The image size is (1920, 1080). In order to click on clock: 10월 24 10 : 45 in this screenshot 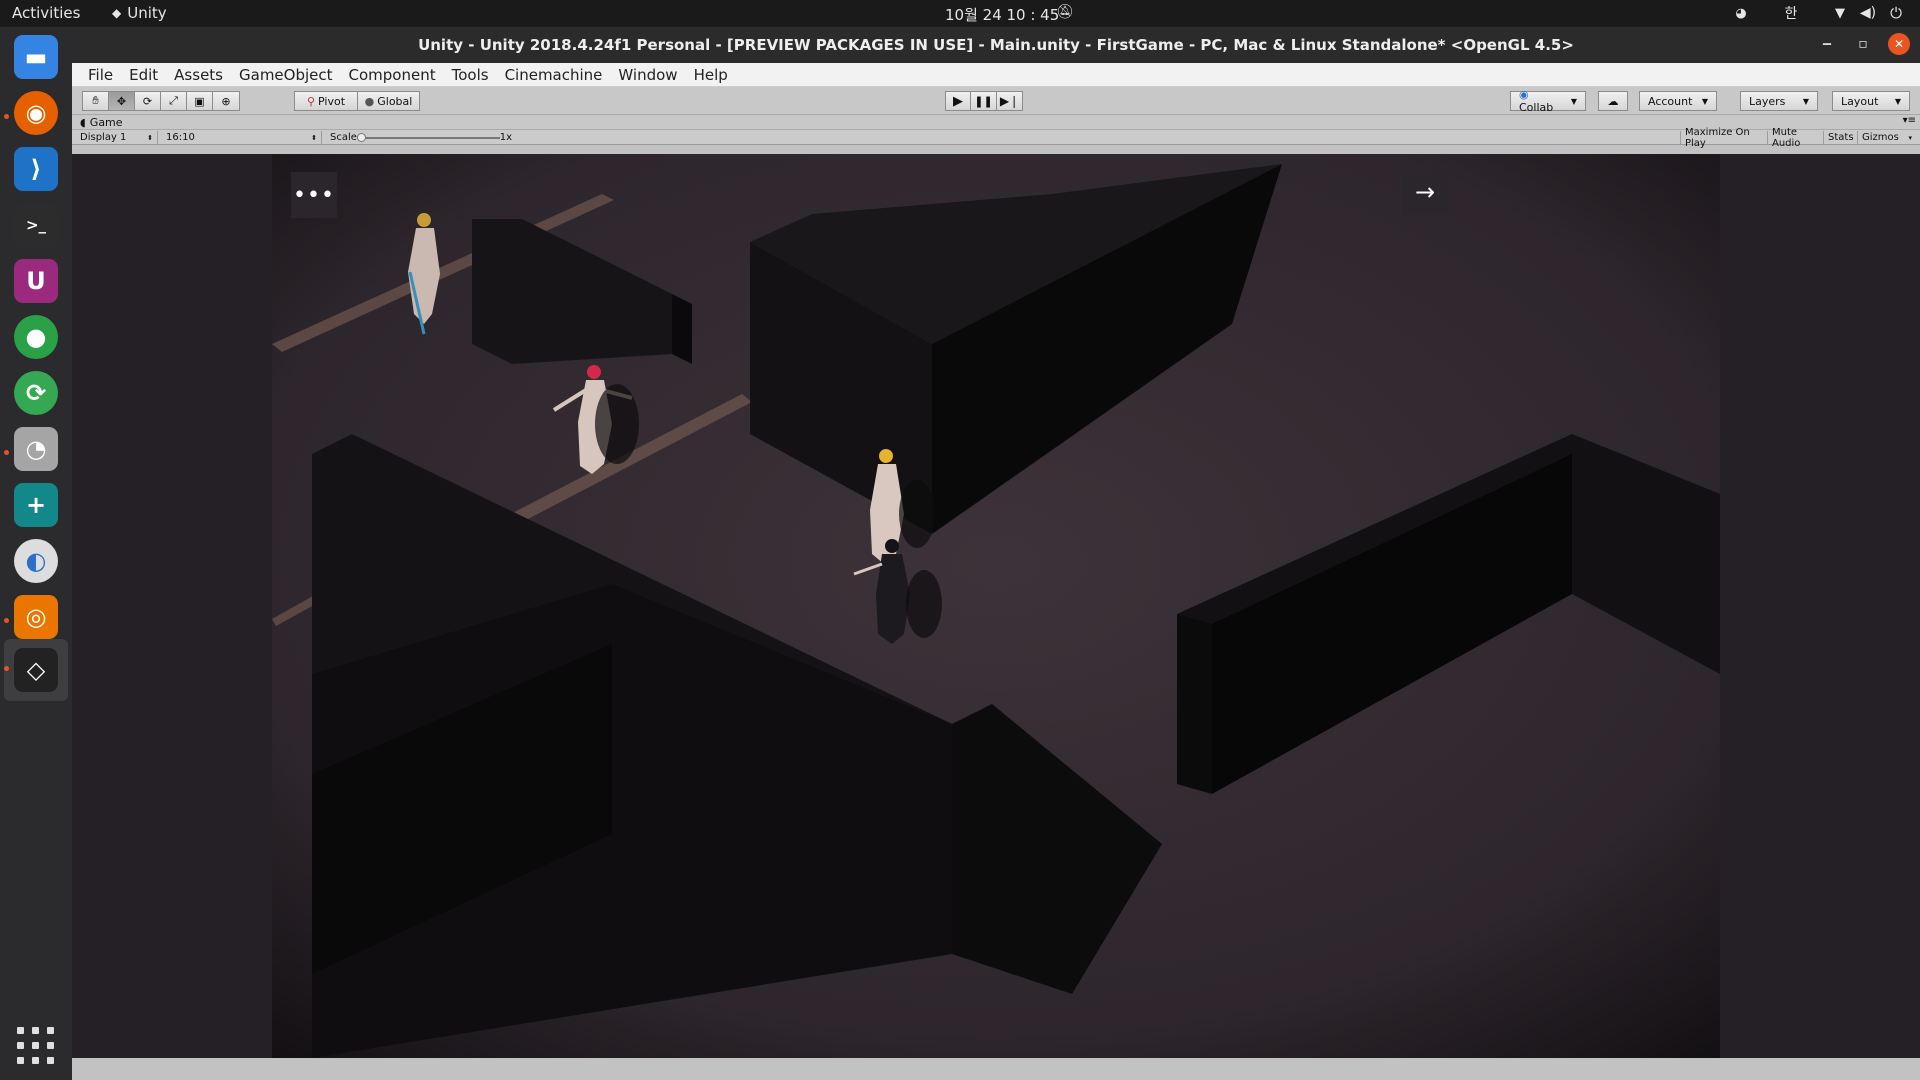, I will do `click(1002, 14)`.